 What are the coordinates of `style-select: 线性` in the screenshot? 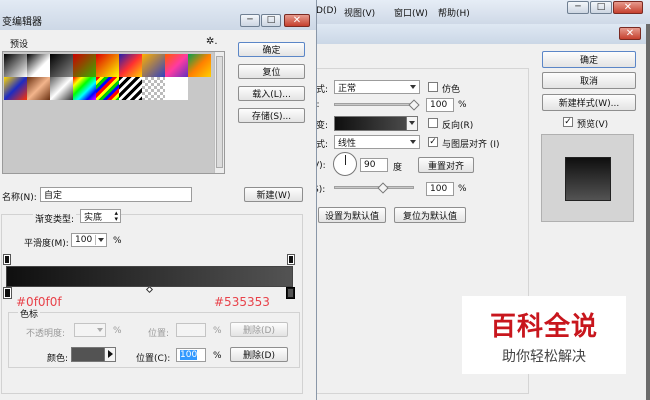 It's located at (377, 142).